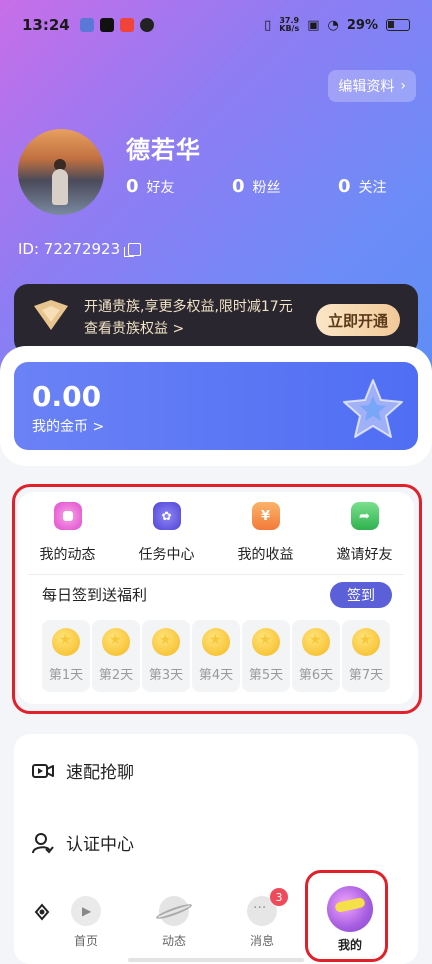 This screenshot has height=964, width=432. Describe the element at coordinates (216, 25) in the screenshot. I see `status-bar: 13:24 ▯ 37.9 KB/s ▣ ◔ 29%` at that location.